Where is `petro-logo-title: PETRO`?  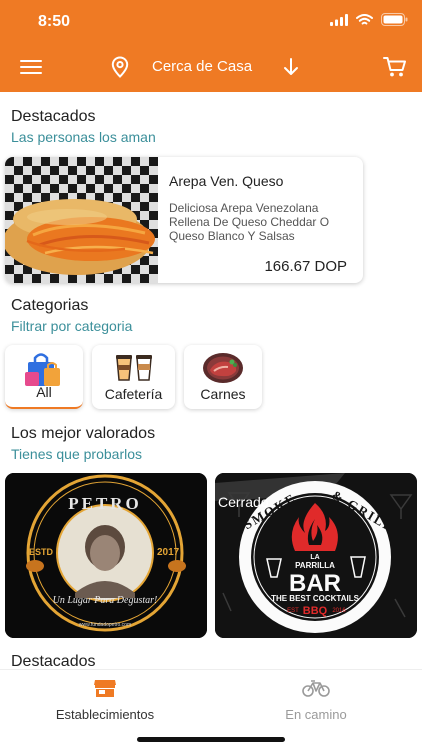 petro-logo-title: PETRO is located at coordinates (105, 503).